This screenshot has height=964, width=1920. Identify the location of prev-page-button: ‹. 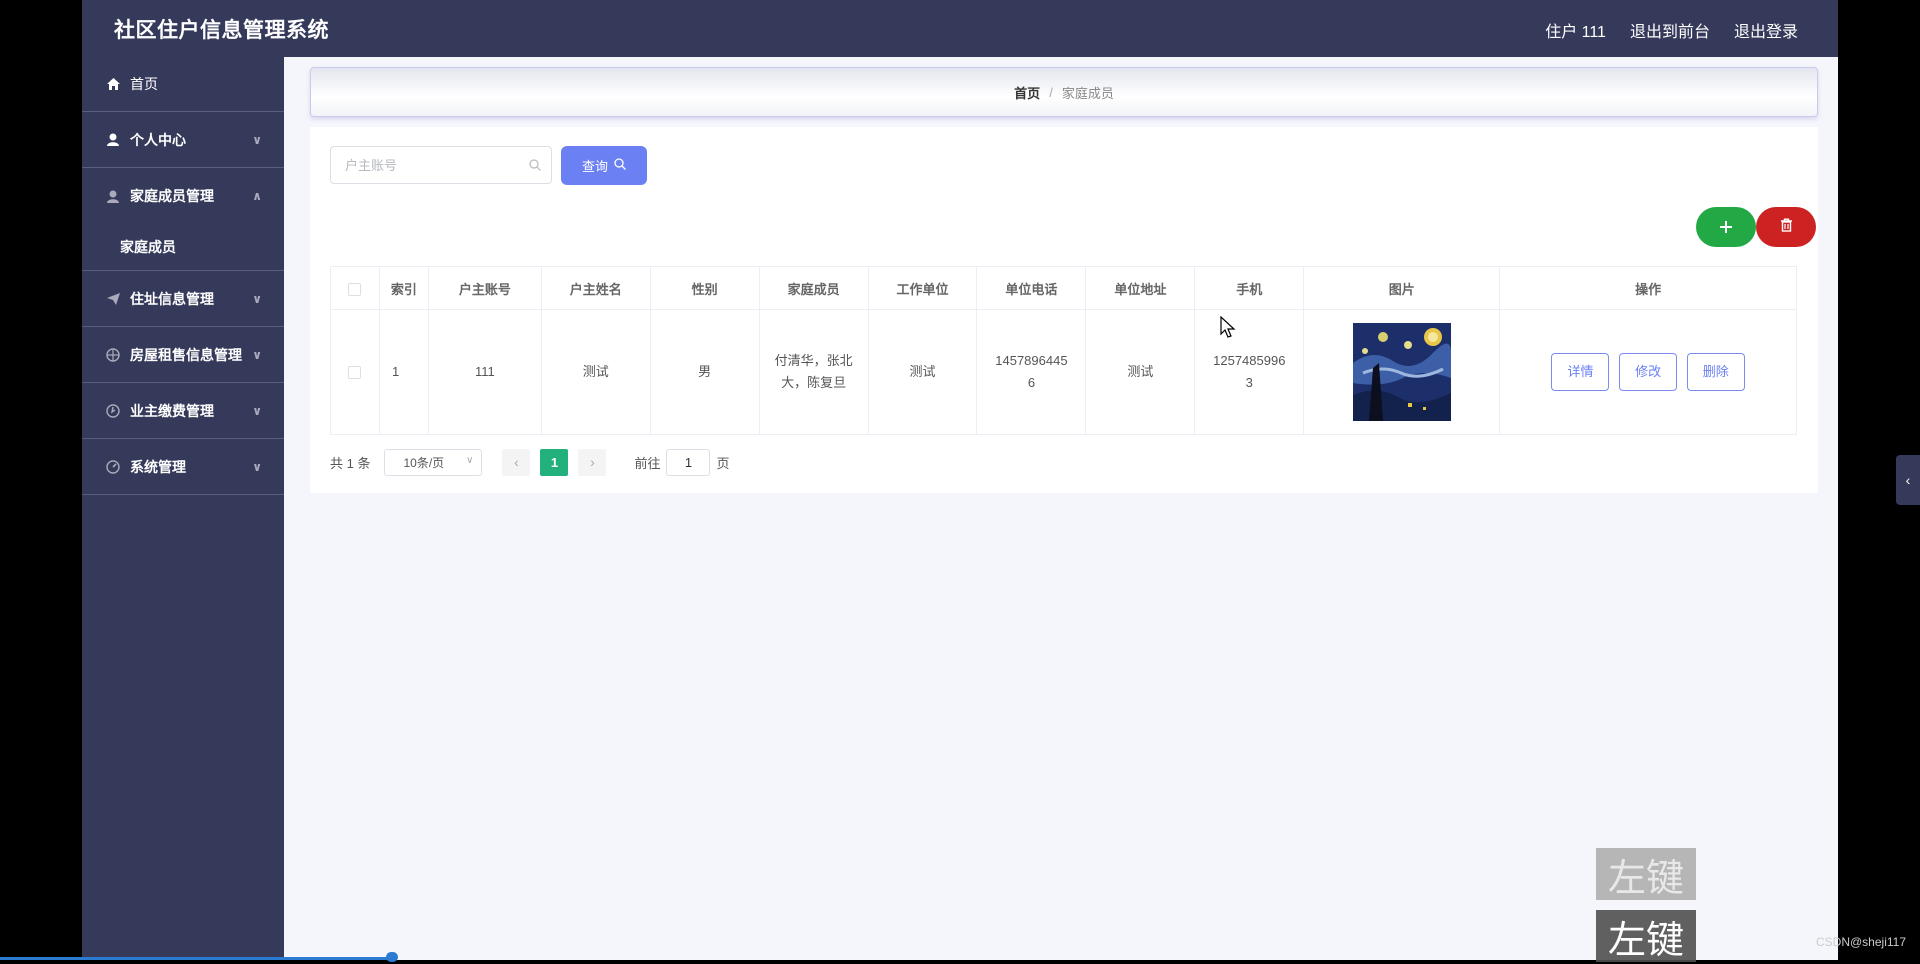
(516, 462).